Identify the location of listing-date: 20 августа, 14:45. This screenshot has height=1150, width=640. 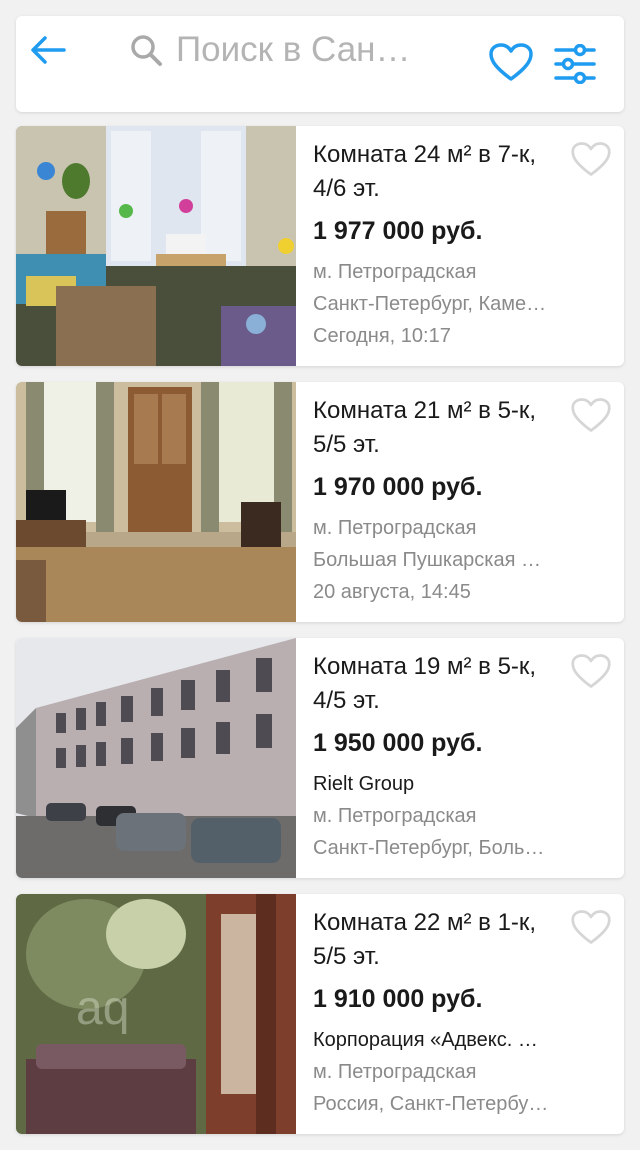
(392, 592).